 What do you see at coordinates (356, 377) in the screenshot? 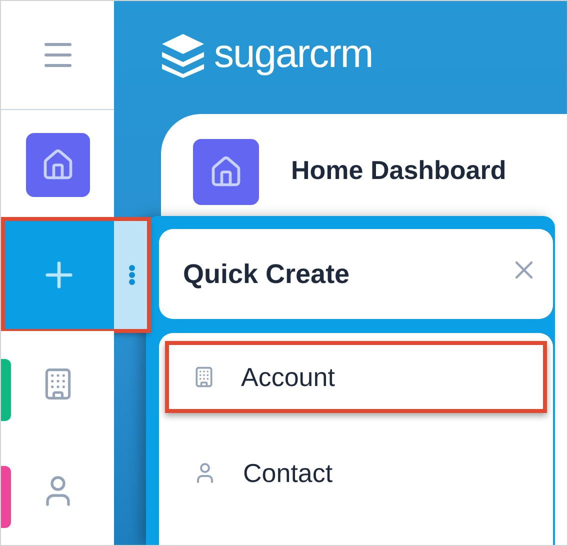
I see `menu-item: Account` at bounding box center [356, 377].